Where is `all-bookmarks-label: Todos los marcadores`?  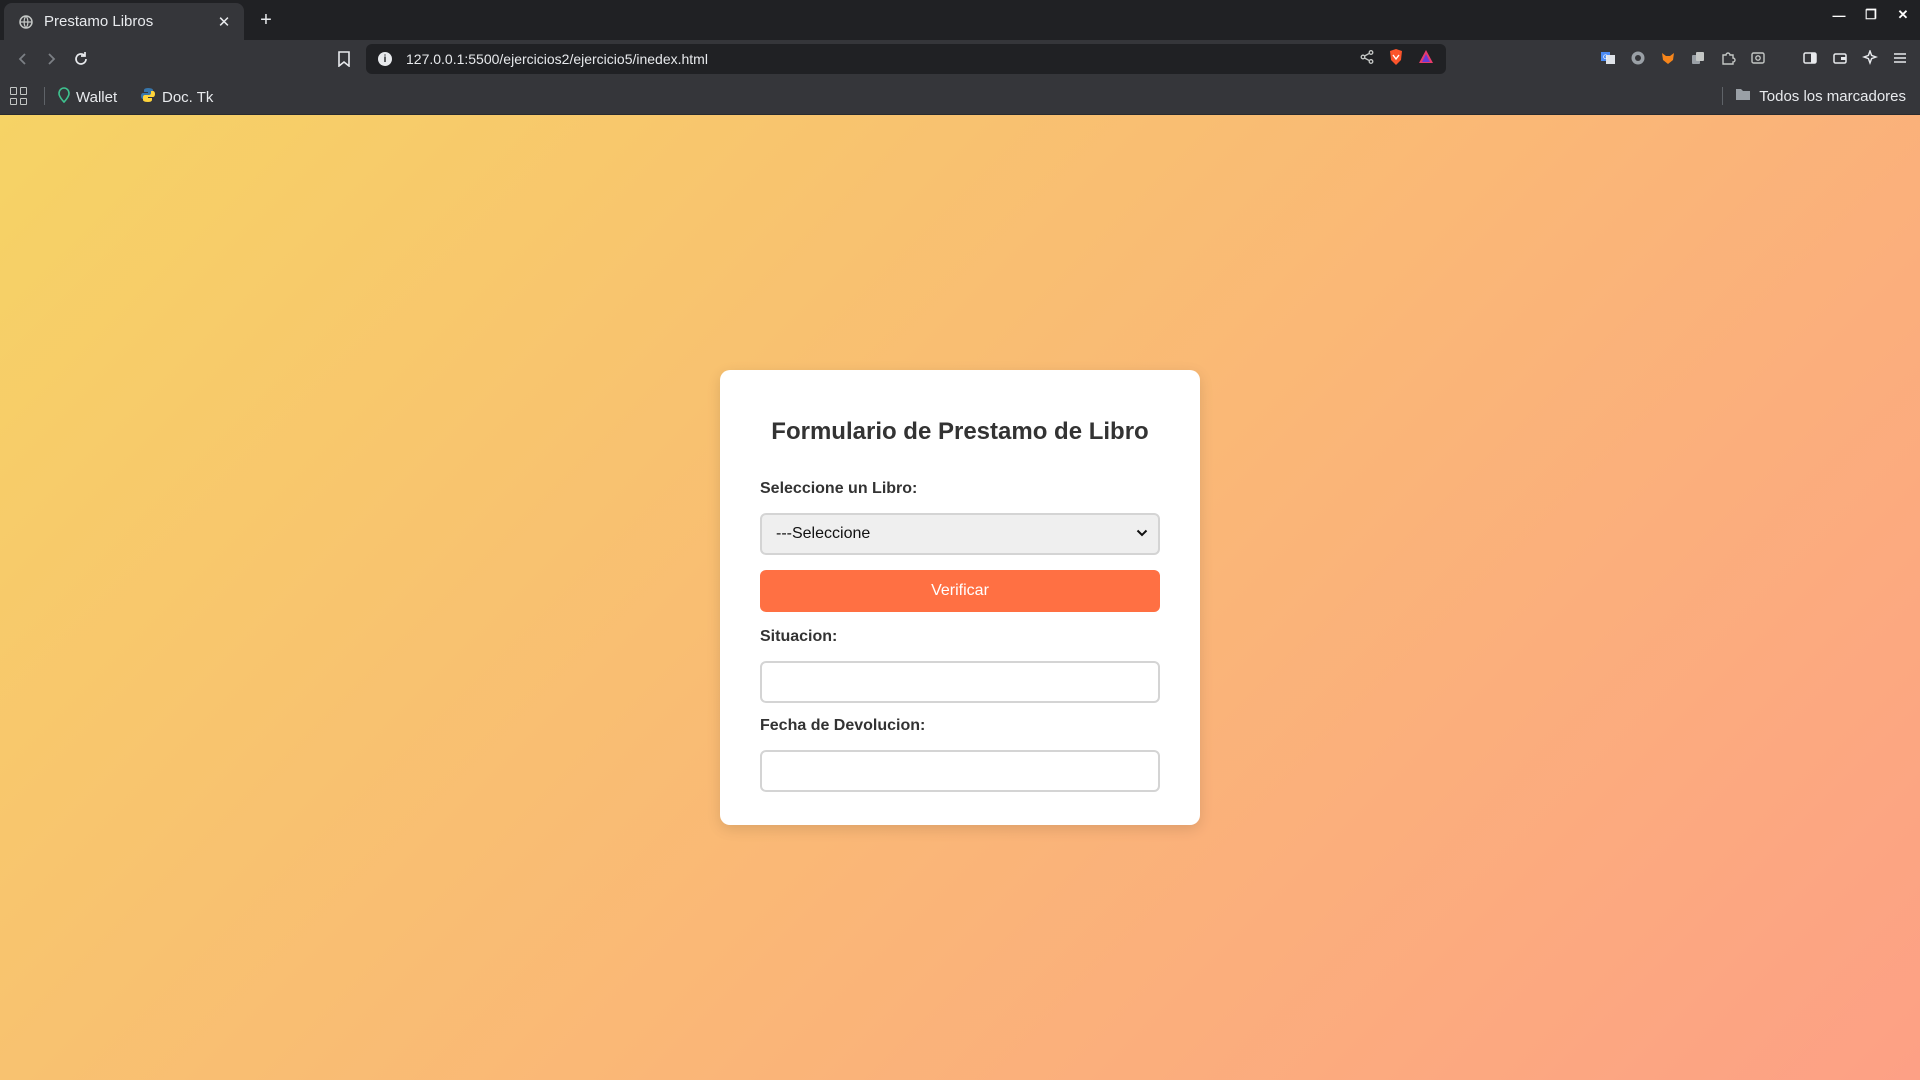
all-bookmarks-label: Todos los marcadores is located at coordinates (1832, 96).